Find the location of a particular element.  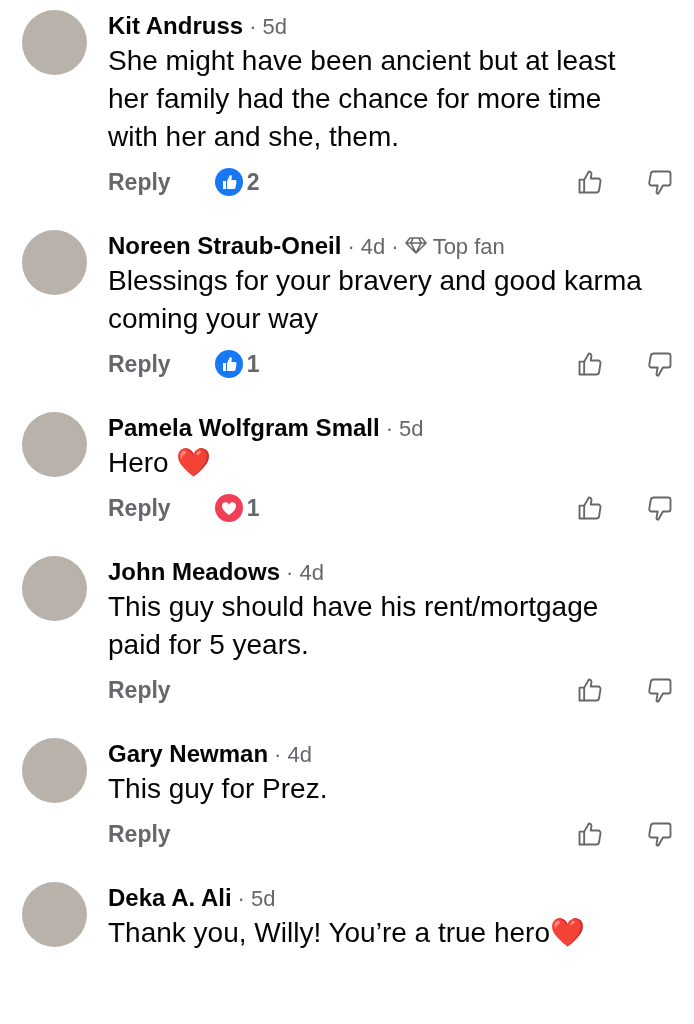

comment-text: Thank you, Willy! You’re a true hero❤ is located at coordinates (347, 933).